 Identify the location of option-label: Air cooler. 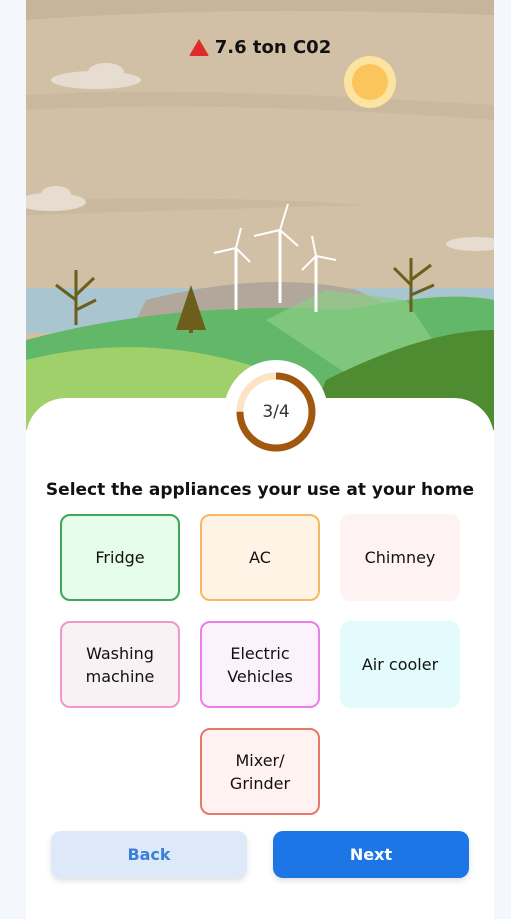
(400, 664).